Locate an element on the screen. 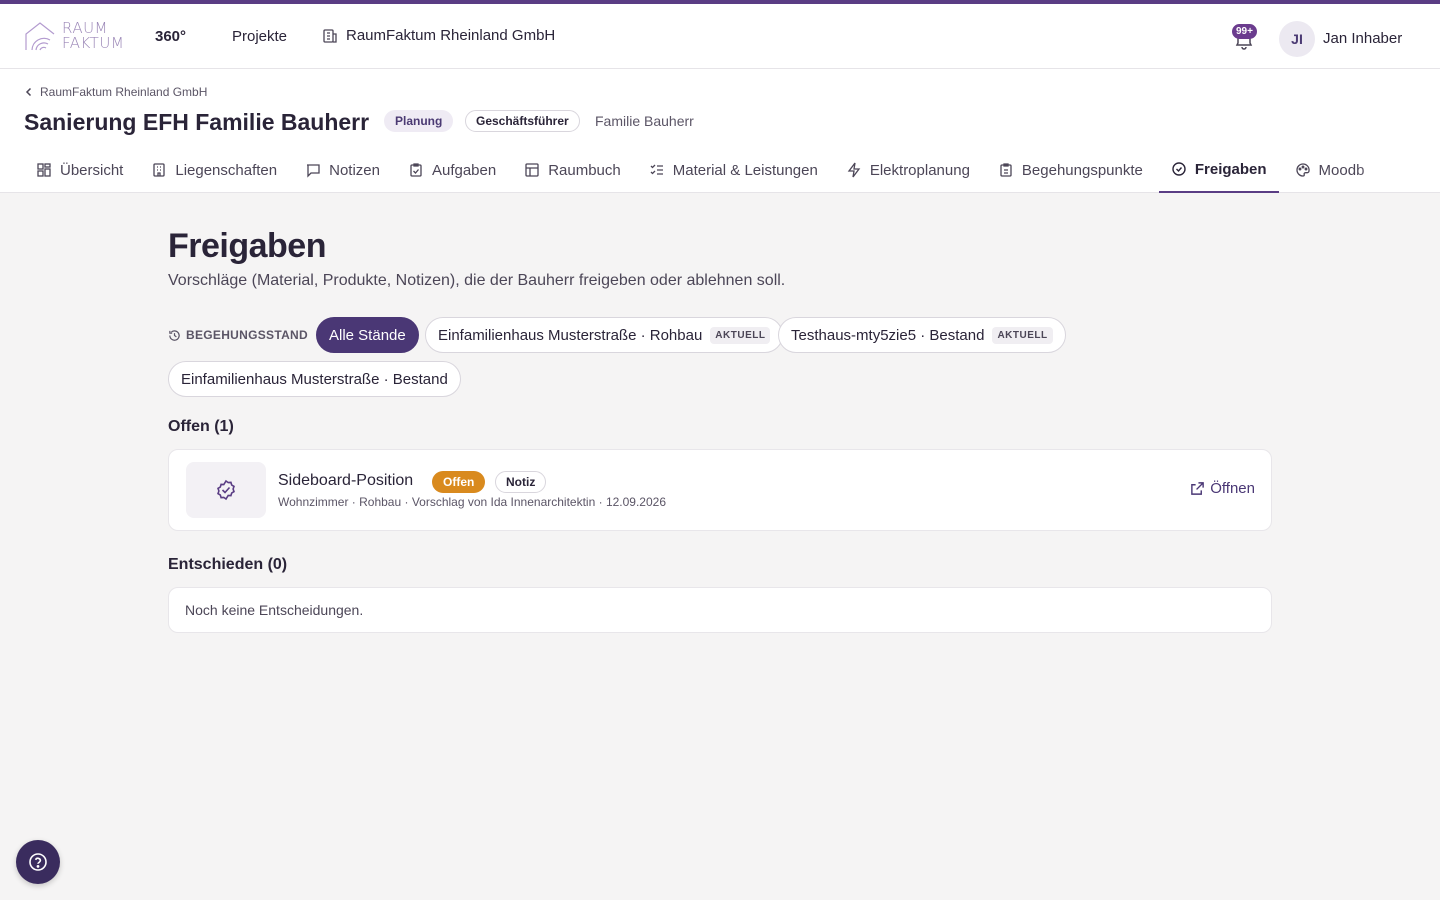 The image size is (1440, 900). nav-company: RaumFaktum Rheinland GmbH is located at coordinates (438, 35).